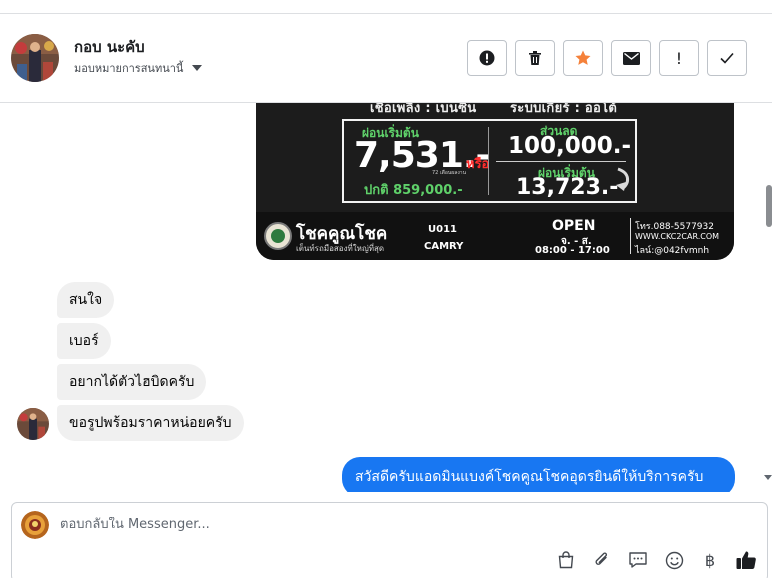 This screenshot has height=578, width=772. Describe the element at coordinates (278, 236) in the screenshot. I see `brand-logo-icon` at that location.